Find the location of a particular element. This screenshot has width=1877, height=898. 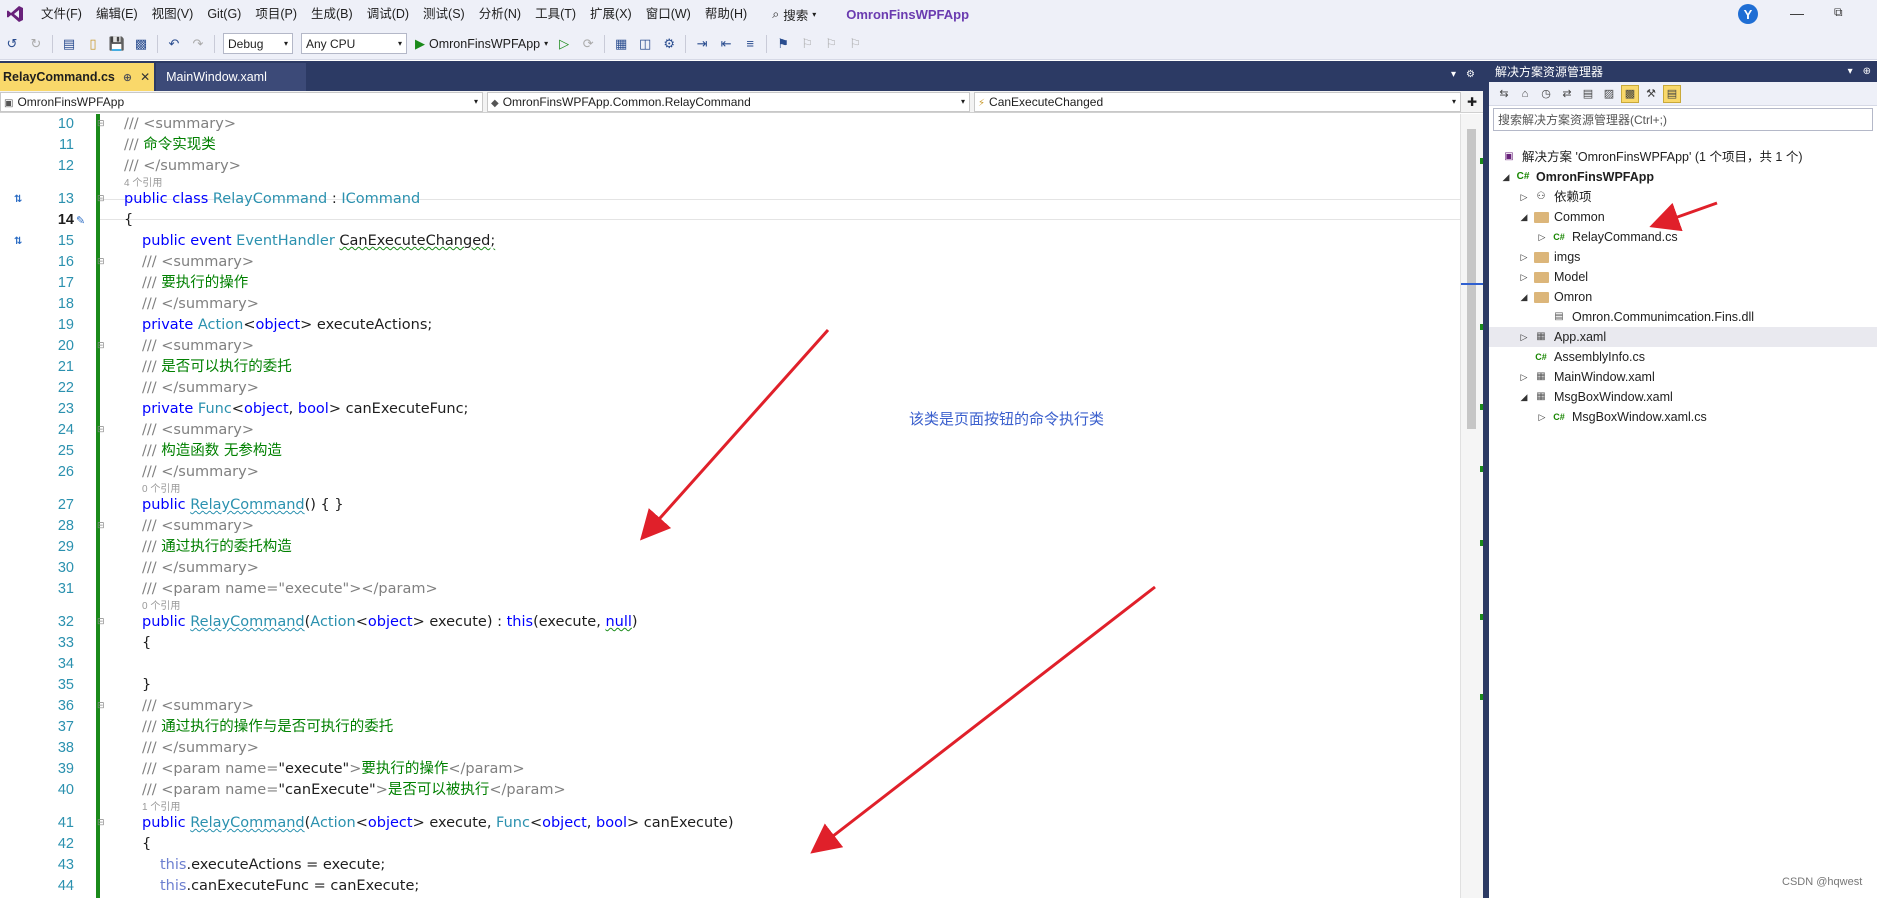

new-project-icon: ▤ is located at coordinates (69, 44).